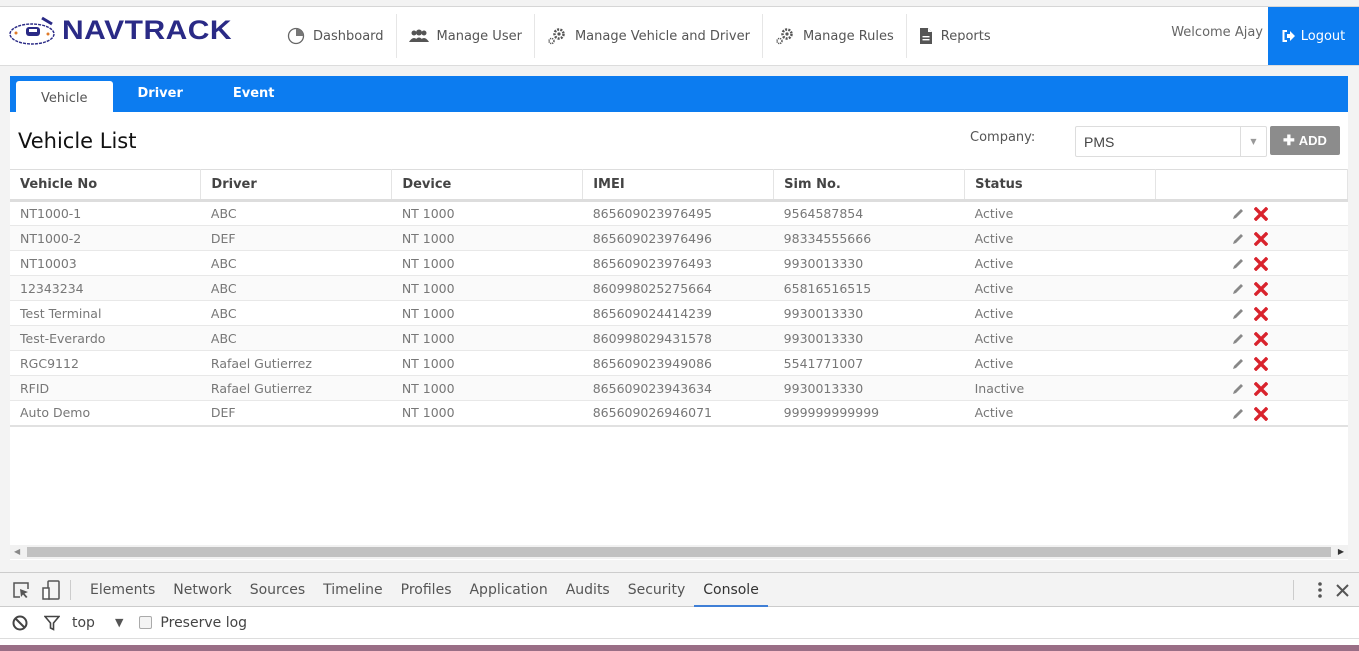 The image size is (1359, 651). Describe the element at coordinates (20, 623) in the screenshot. I see `clear-console-icon` at that location.